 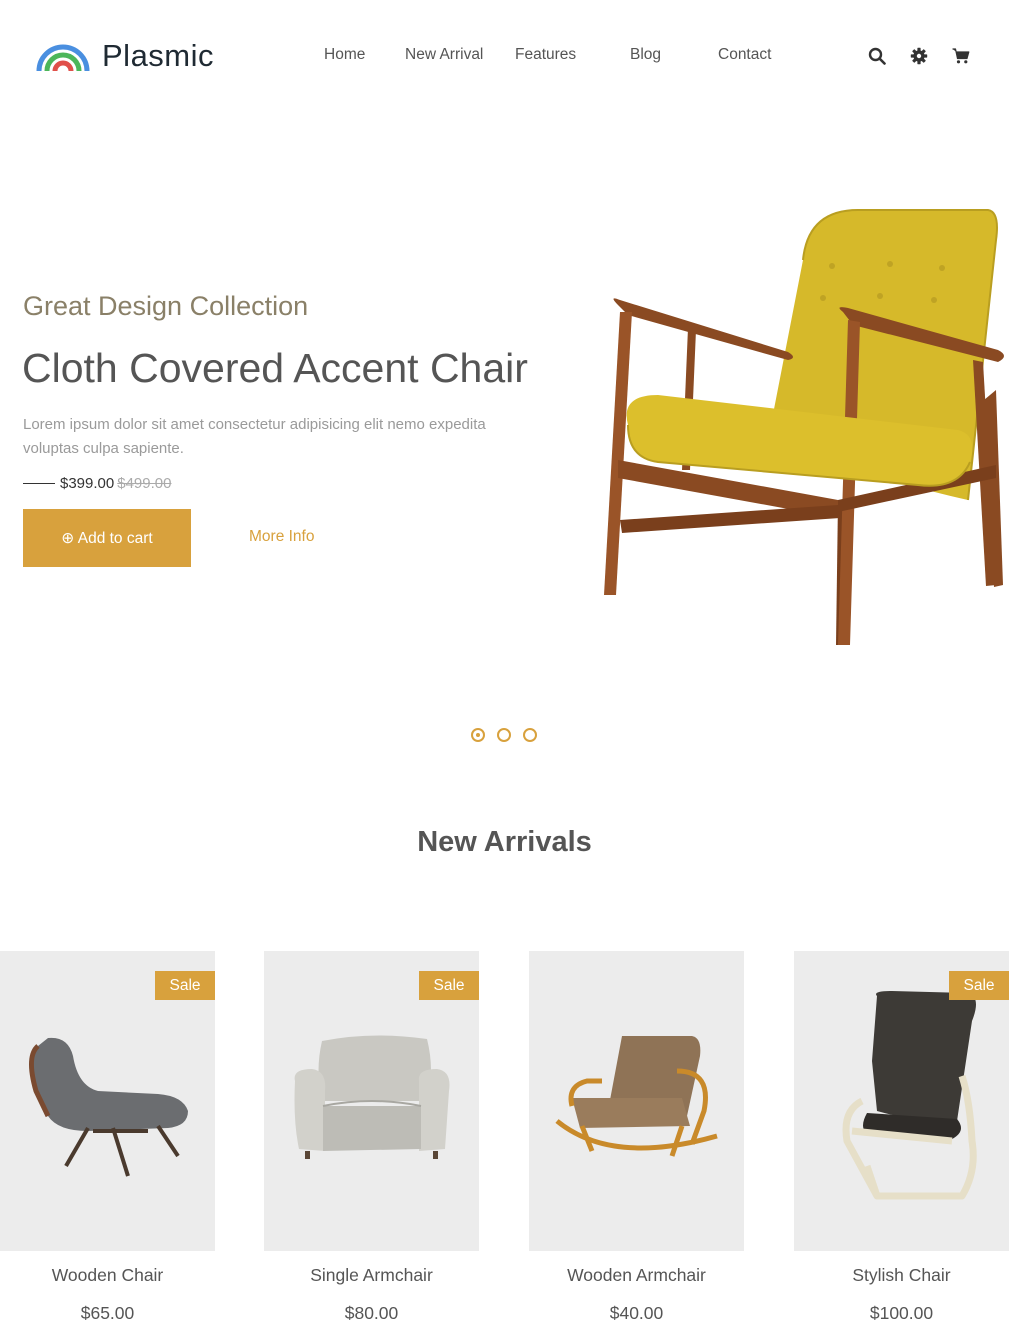 What do you see at coordinates (107, 538) in the screenshot?
I see `add-to-cart-button: ⊕ Add to cart` at bounding box center [107, 538].